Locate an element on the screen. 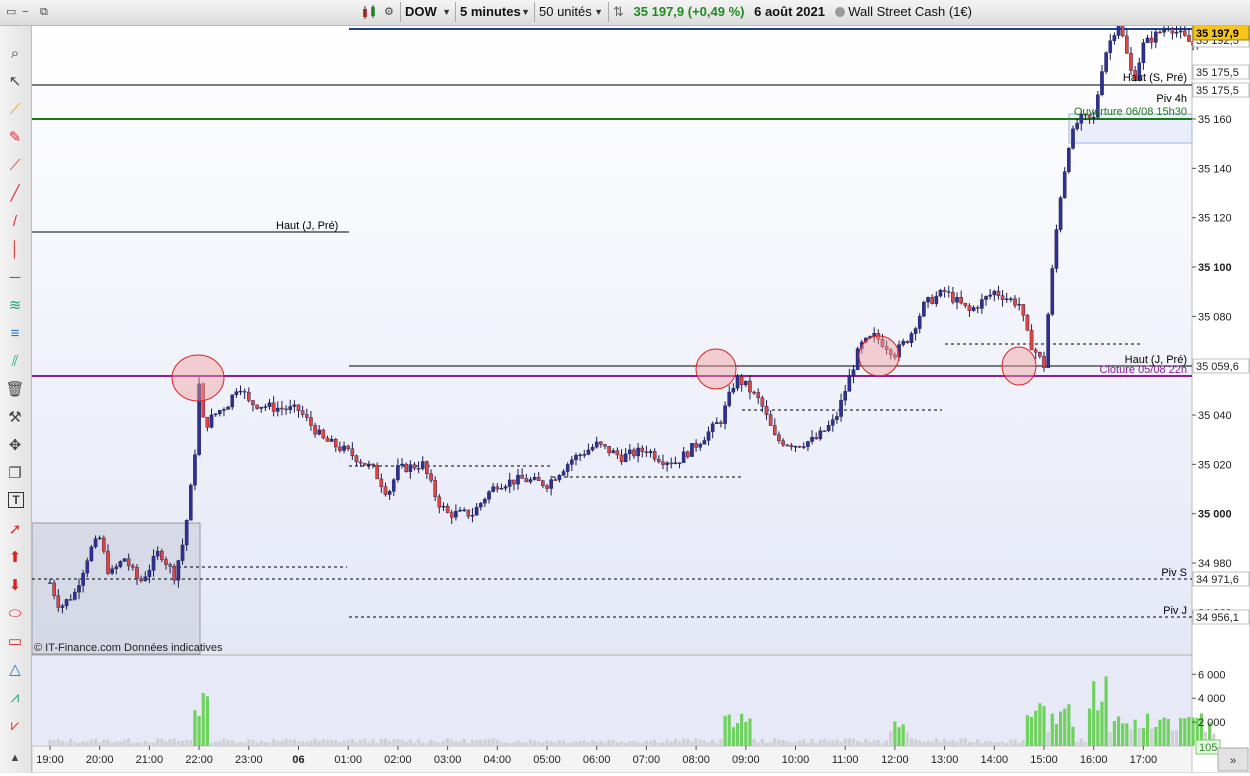  candlestick-icon is located at coordinates (370, 12).